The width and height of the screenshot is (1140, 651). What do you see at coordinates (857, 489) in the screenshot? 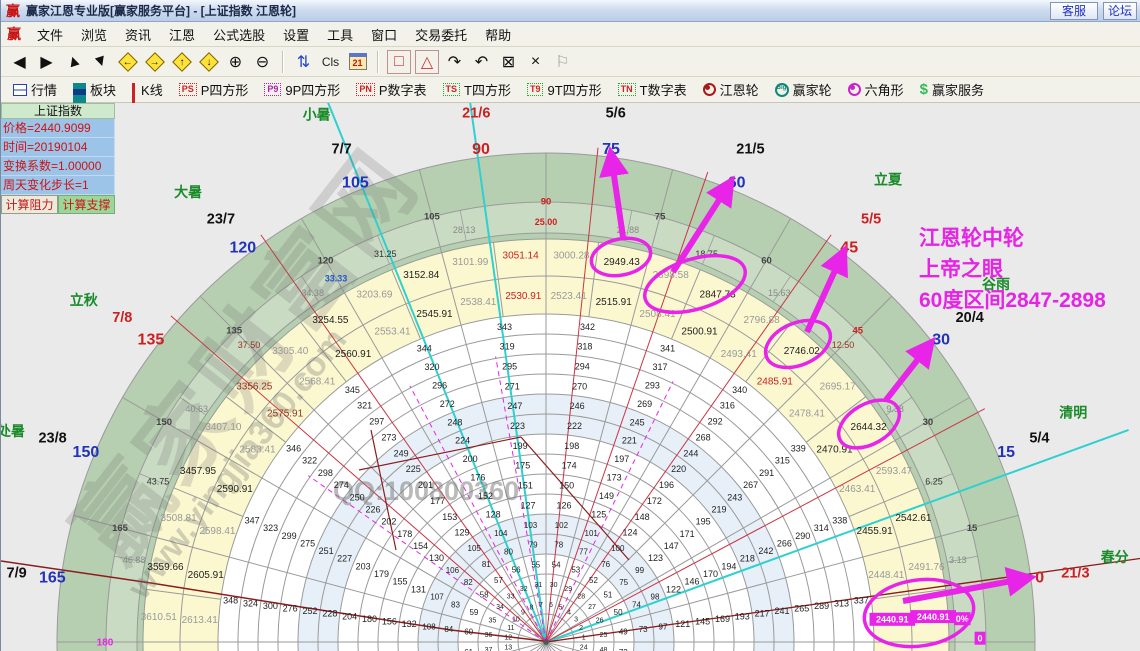
I see `svg-text: 2463.41` at bounding box center [857, 489].